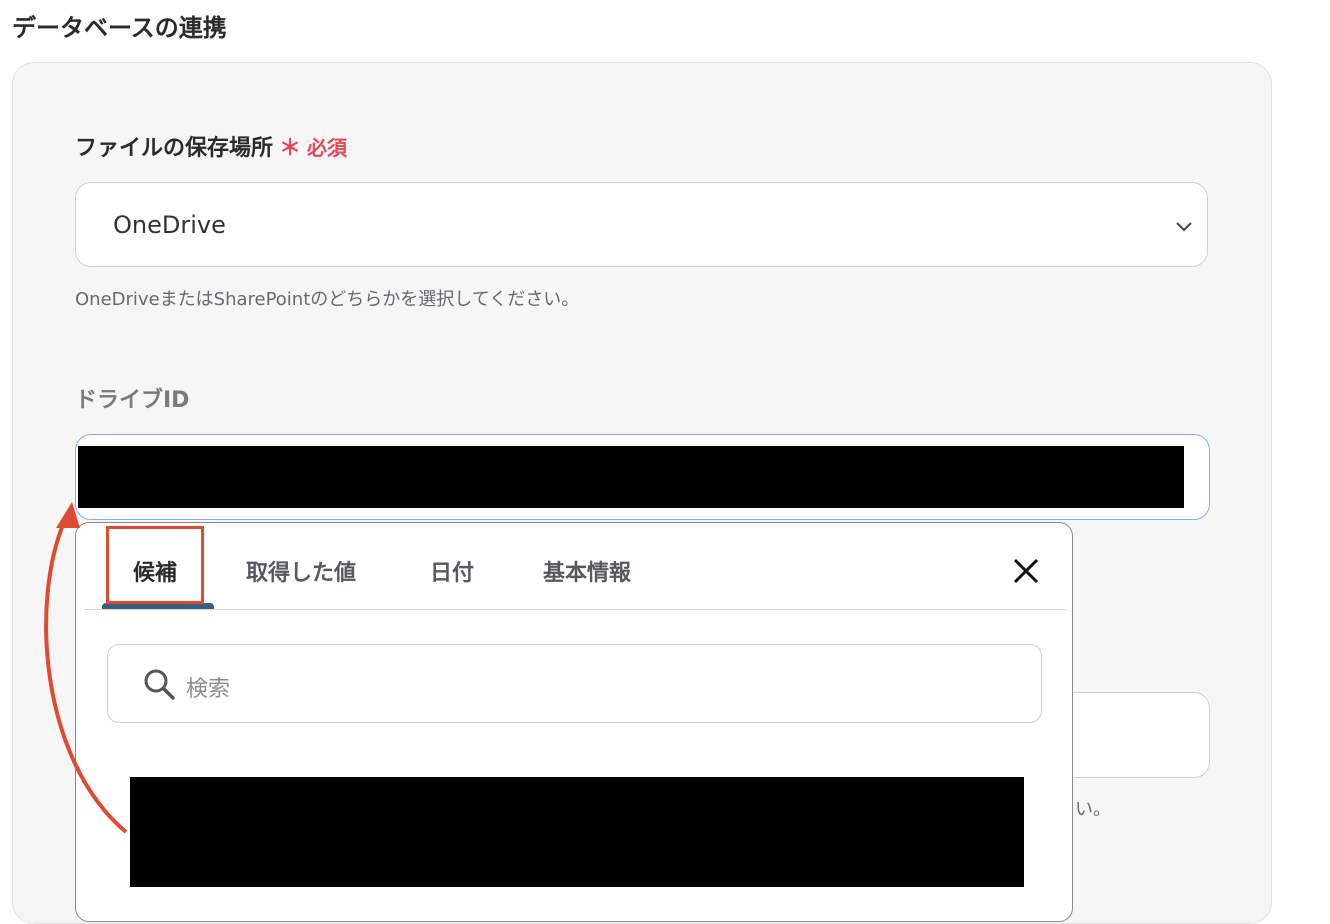 This screenshot has width=1330, height=924. What do you see at coordinates (587, 571) in the screenshot?
I see `tab-basic-info: 基本情報` at bounding box center [587, 571].